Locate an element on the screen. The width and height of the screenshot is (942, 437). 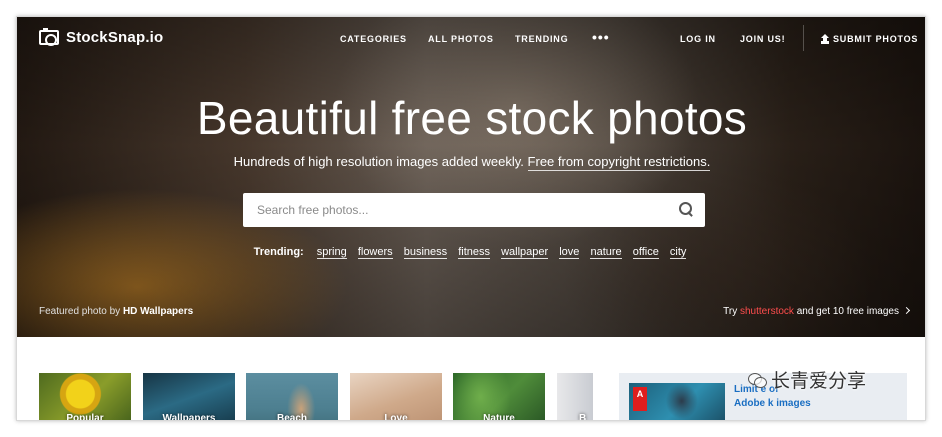
adobe-logo-icon: A is located at coordinates (640, 399).